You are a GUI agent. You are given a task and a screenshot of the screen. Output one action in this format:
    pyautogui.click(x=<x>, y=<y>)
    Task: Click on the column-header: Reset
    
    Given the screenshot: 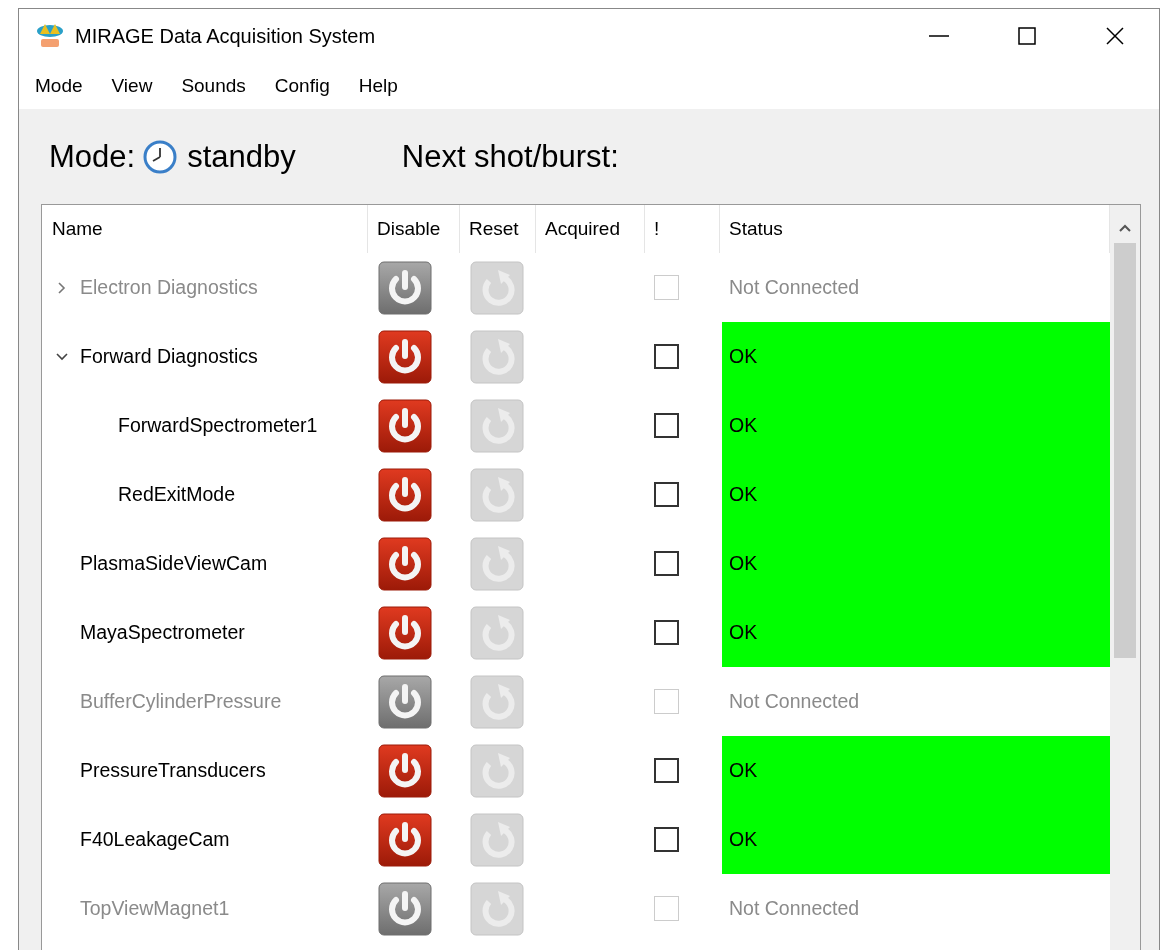 What is the action you would take?
    pyautogui.click(x=498, y=229)
    